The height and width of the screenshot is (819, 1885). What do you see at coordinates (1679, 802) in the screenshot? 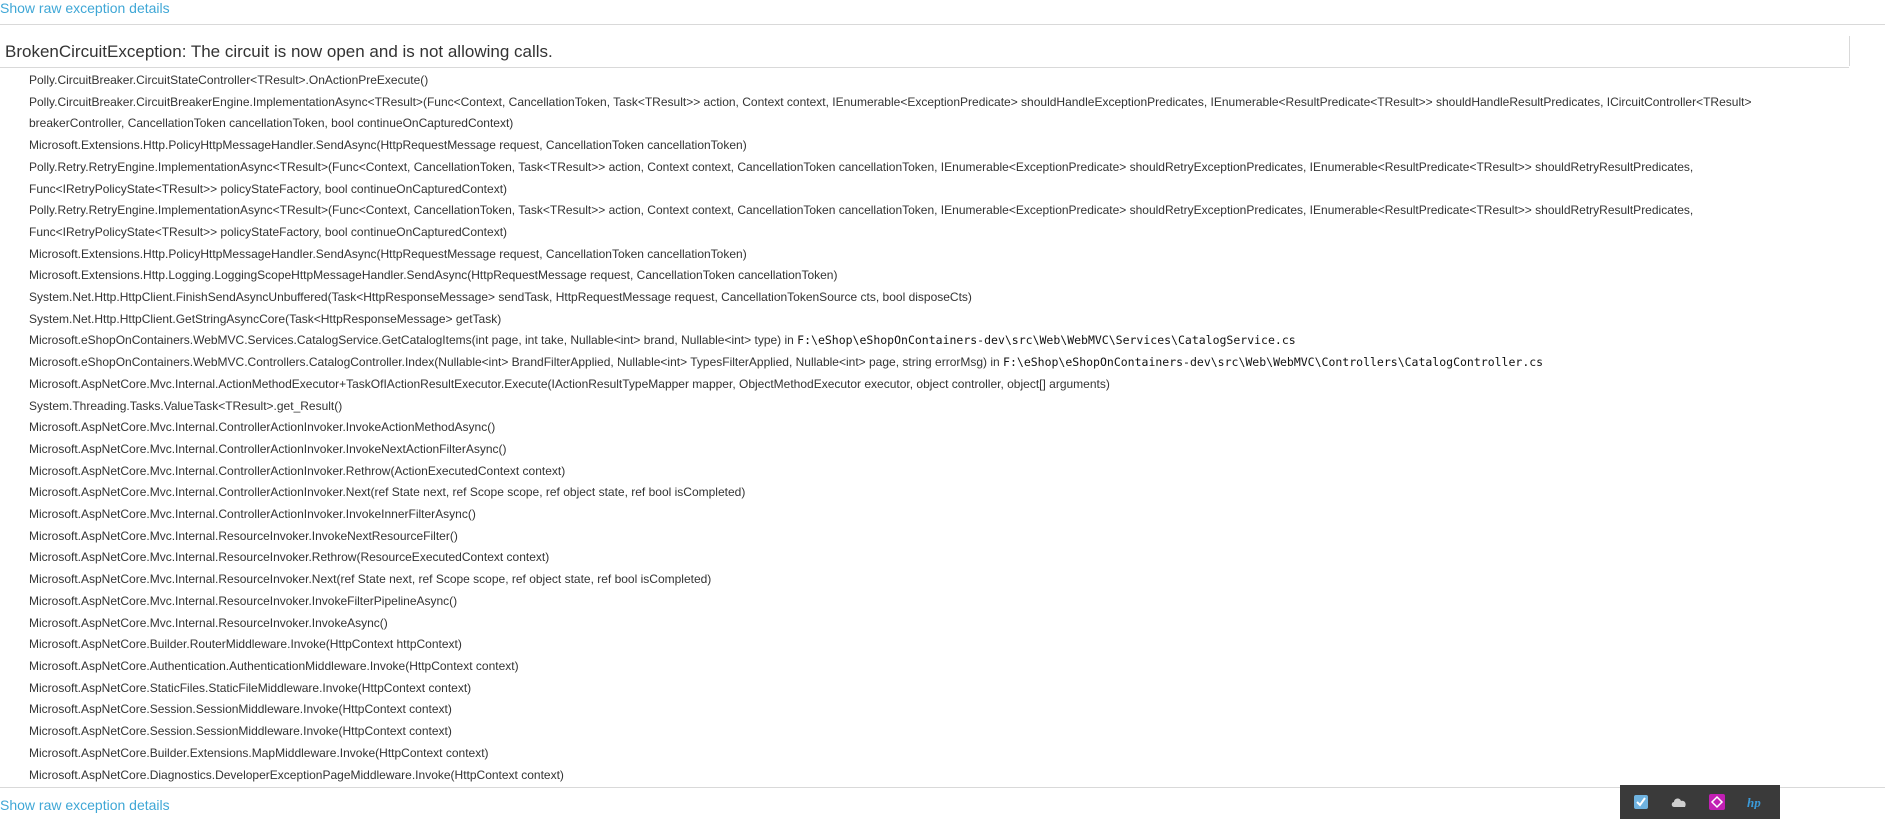
I see `cloud-icon` at bounding box center [1679, 802].